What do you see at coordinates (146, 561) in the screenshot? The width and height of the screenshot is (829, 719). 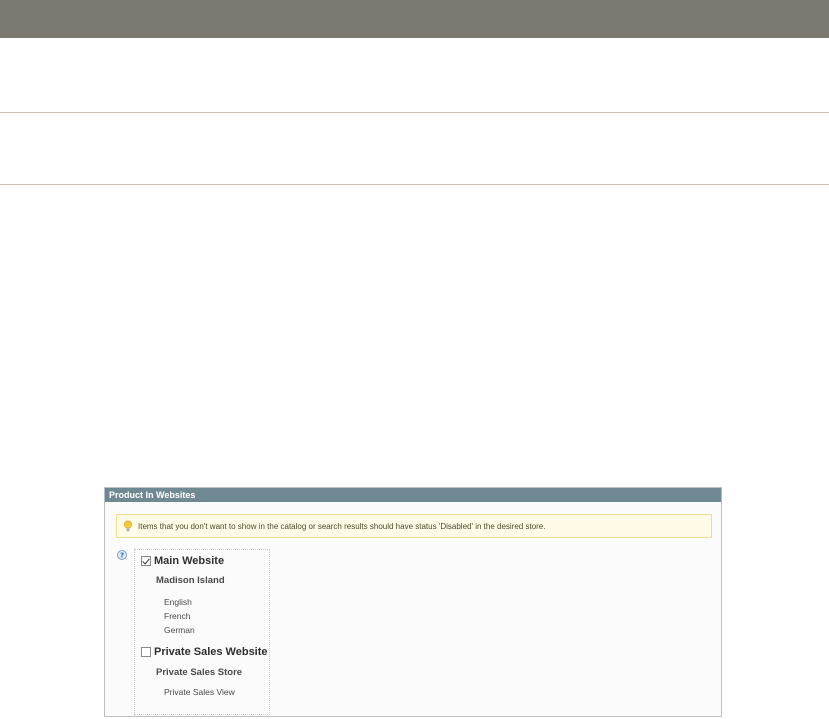 I see `main-website-checkbox` at bounding box center [146, 561].